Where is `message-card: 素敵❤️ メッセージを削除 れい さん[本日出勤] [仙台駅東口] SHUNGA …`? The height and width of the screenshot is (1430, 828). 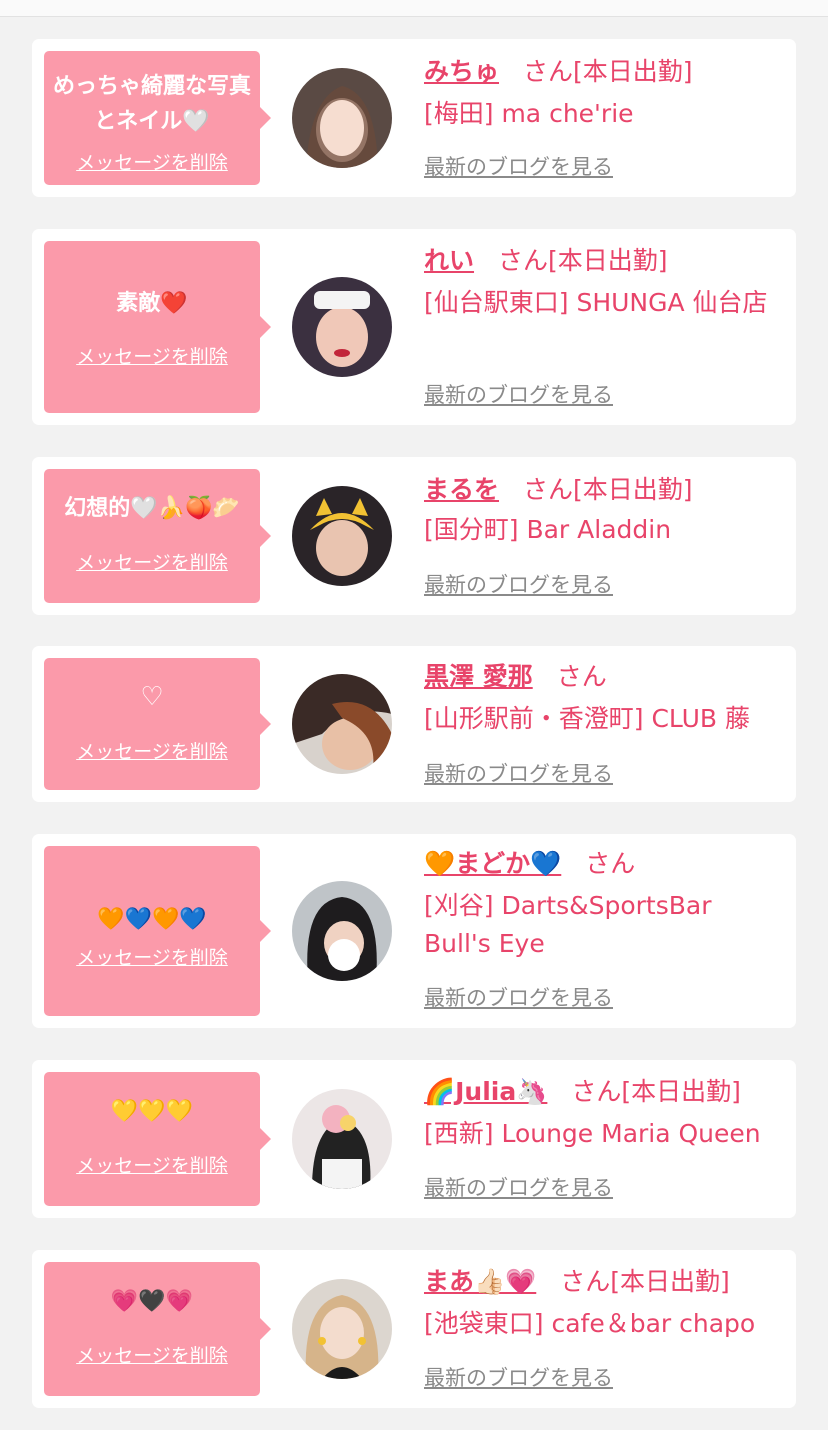
message-card: 素敵❤️ メッセージを削除 れい さん[本日出勤] [仙台駅東口] SHUNGA … is located at coordinates (414, 327).